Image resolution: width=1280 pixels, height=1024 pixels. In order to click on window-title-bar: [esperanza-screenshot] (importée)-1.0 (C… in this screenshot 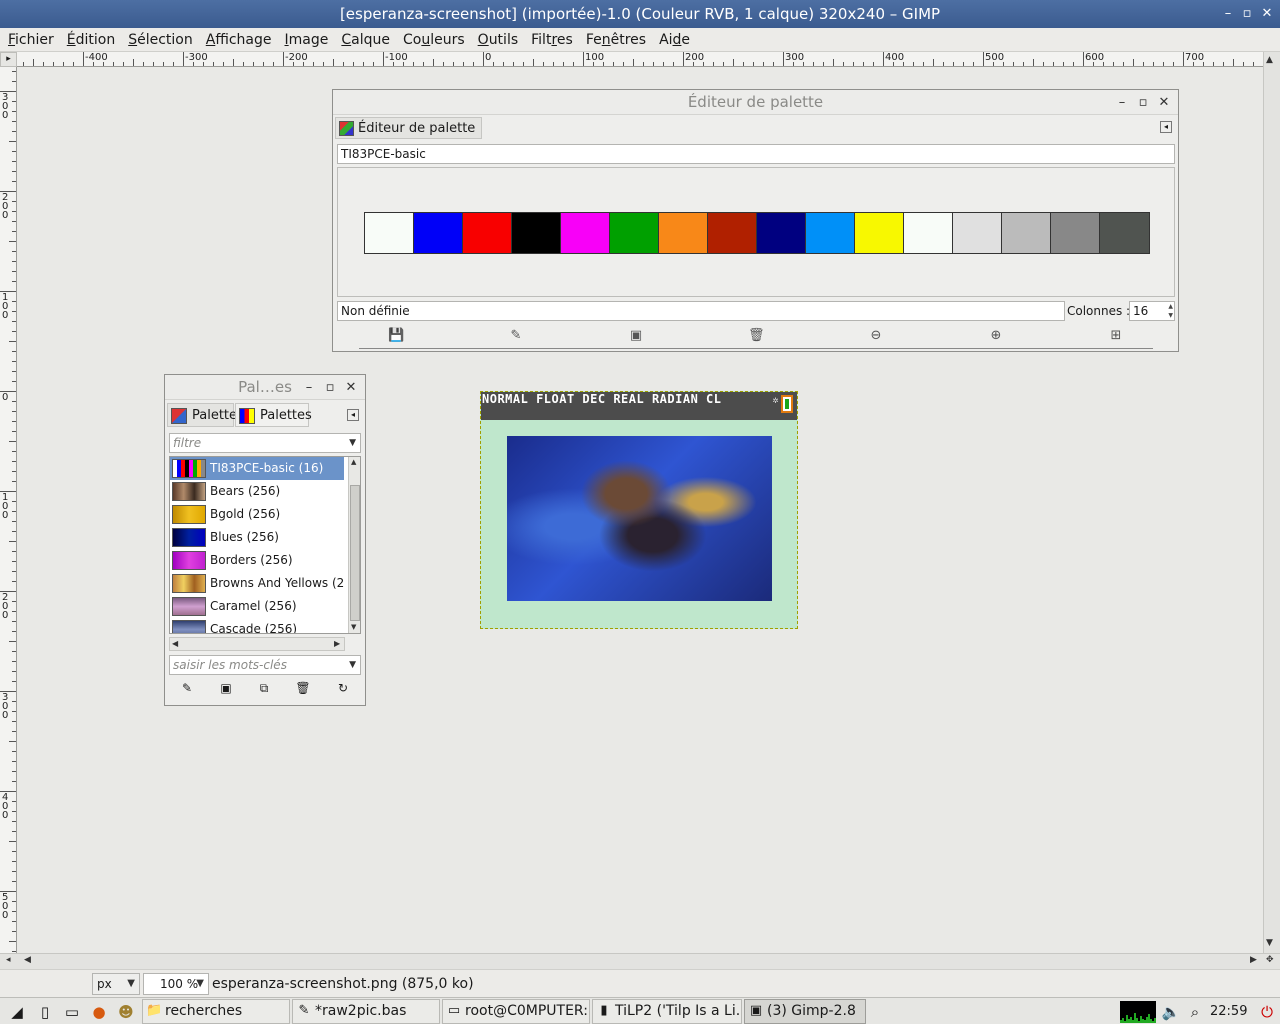, I will do `click(640, 14)`.